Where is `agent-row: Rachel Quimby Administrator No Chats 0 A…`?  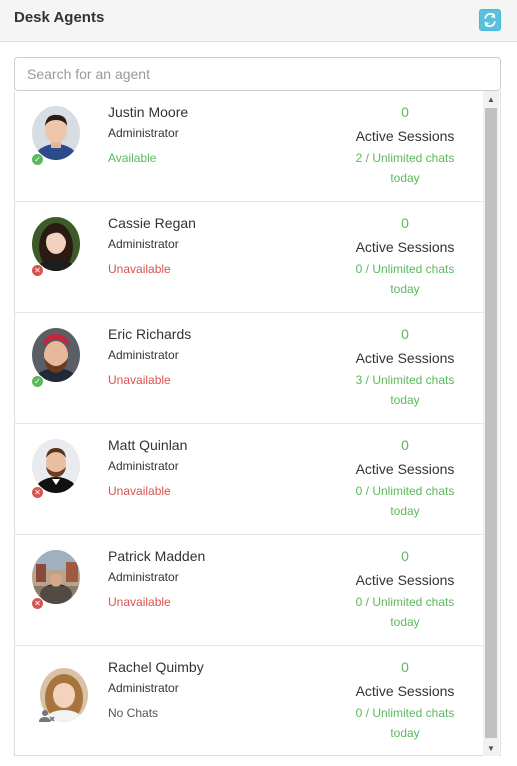
agent-row: Rachel Quimby Administrator No Chats 0 A… is located at coordinates (249, 700).